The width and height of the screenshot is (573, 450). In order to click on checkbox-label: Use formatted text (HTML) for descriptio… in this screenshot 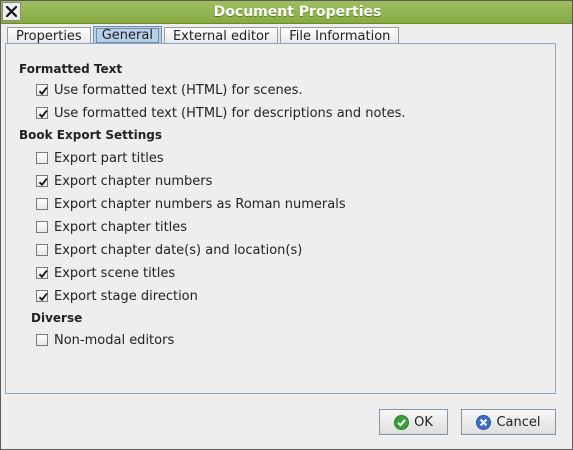, I will do `click(230, 113)`.